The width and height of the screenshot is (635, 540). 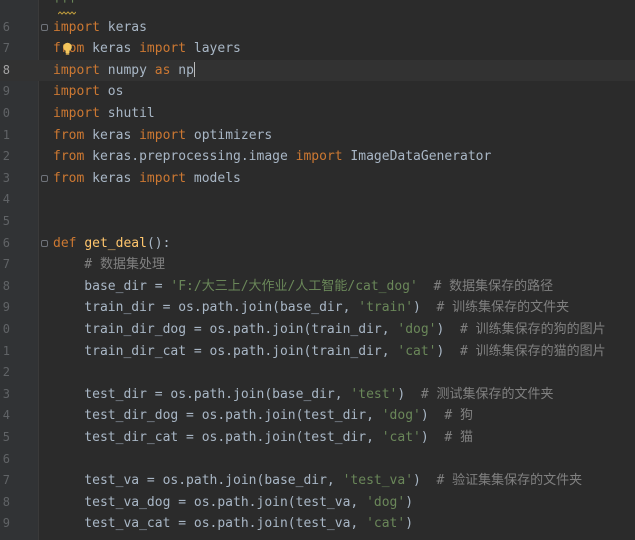 I want to click on code-token: test_va_dog = os.path.join(test_va,, so click(x=210, y=502).